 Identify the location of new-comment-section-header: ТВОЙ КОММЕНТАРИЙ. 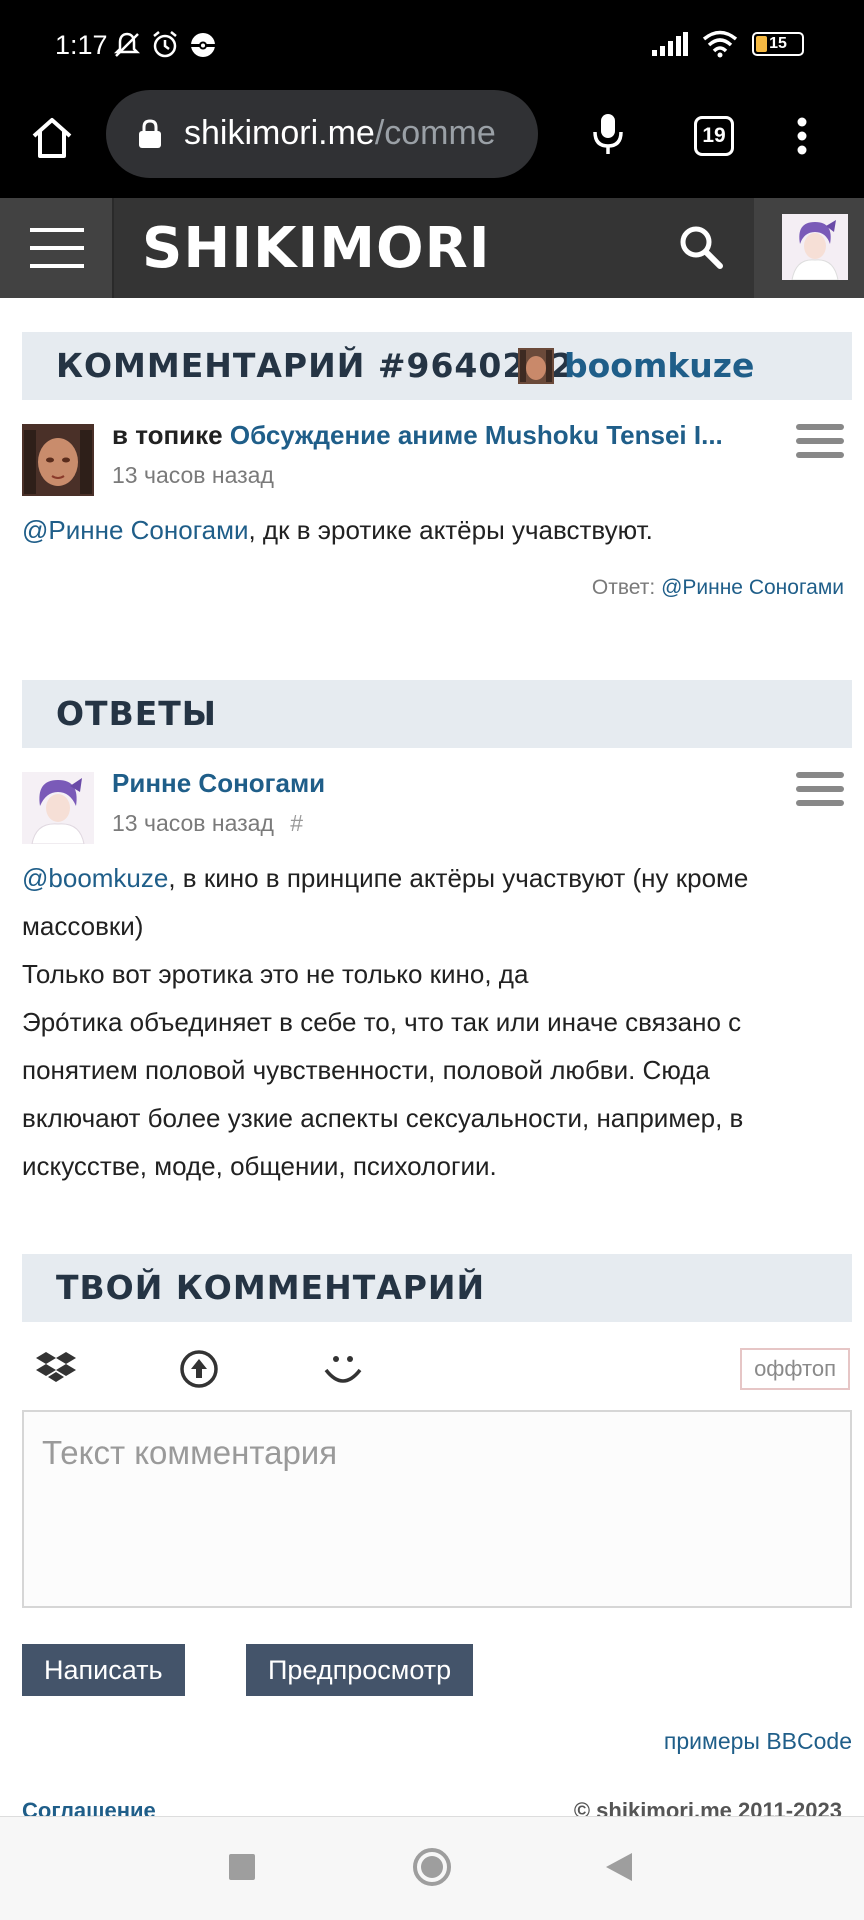
(437, 1288).